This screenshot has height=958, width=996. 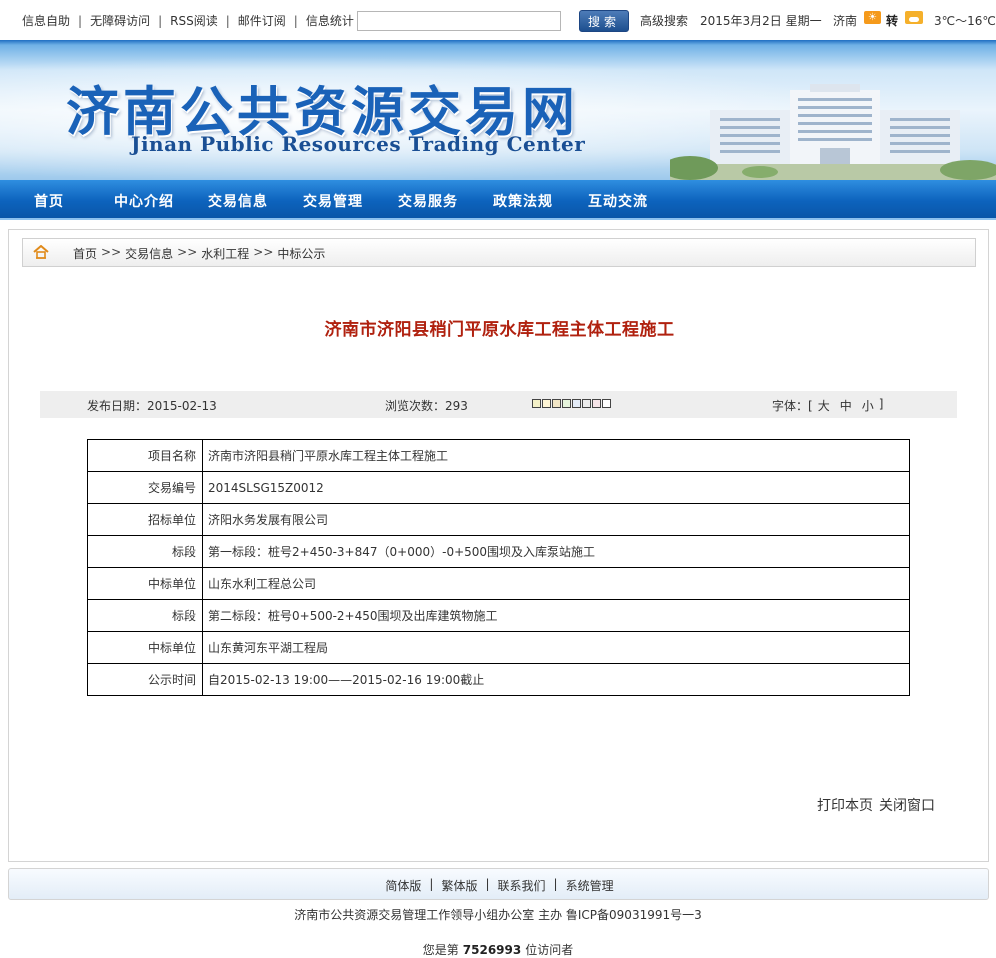 What do you see at coordinates (301, 253) in the screenshot?
I see `breadcrumb-award-notice: 中标公示` at bounding box center [301, 253].